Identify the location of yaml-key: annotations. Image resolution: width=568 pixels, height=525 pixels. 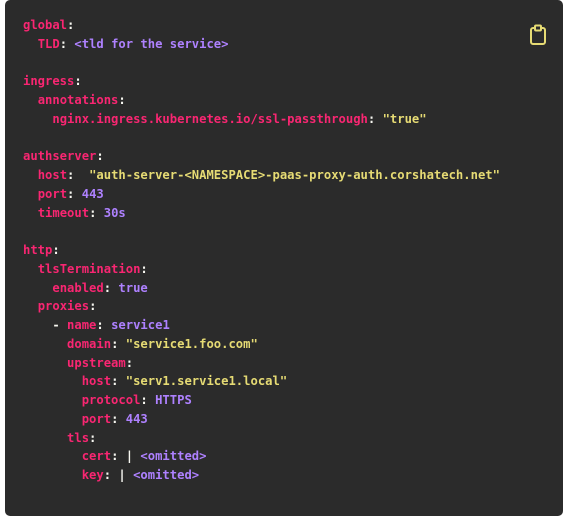
(78, 100).